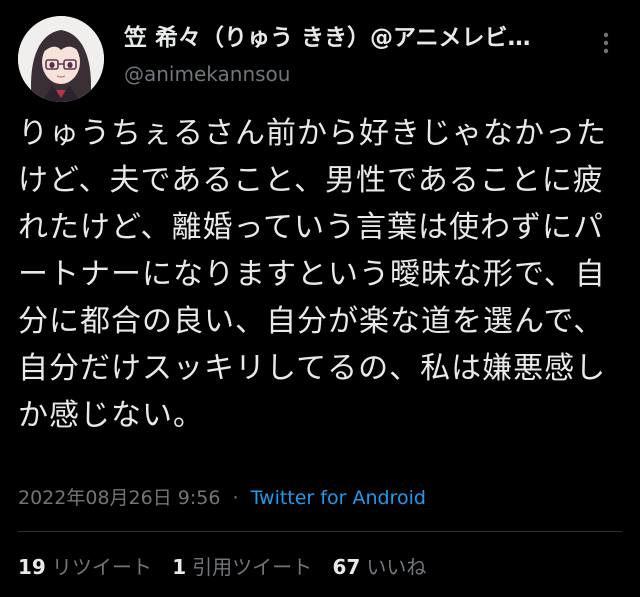 The width and height of the screenshot is (640, 597). Describe the element at coordinates (101, 567) in the screenshot. I see `retweet-label: リツイート` at that location.